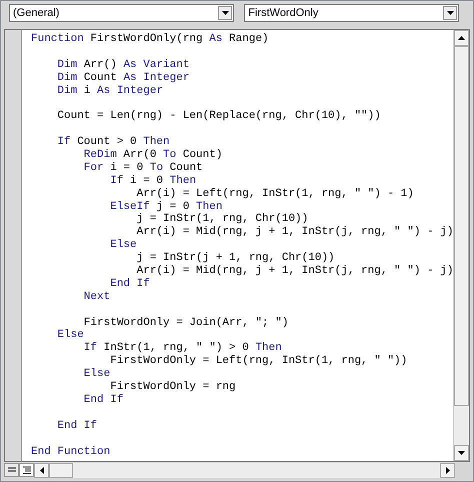 The image size is (474, 482). I want to click on down-arrow-icon, so click(461, 453).